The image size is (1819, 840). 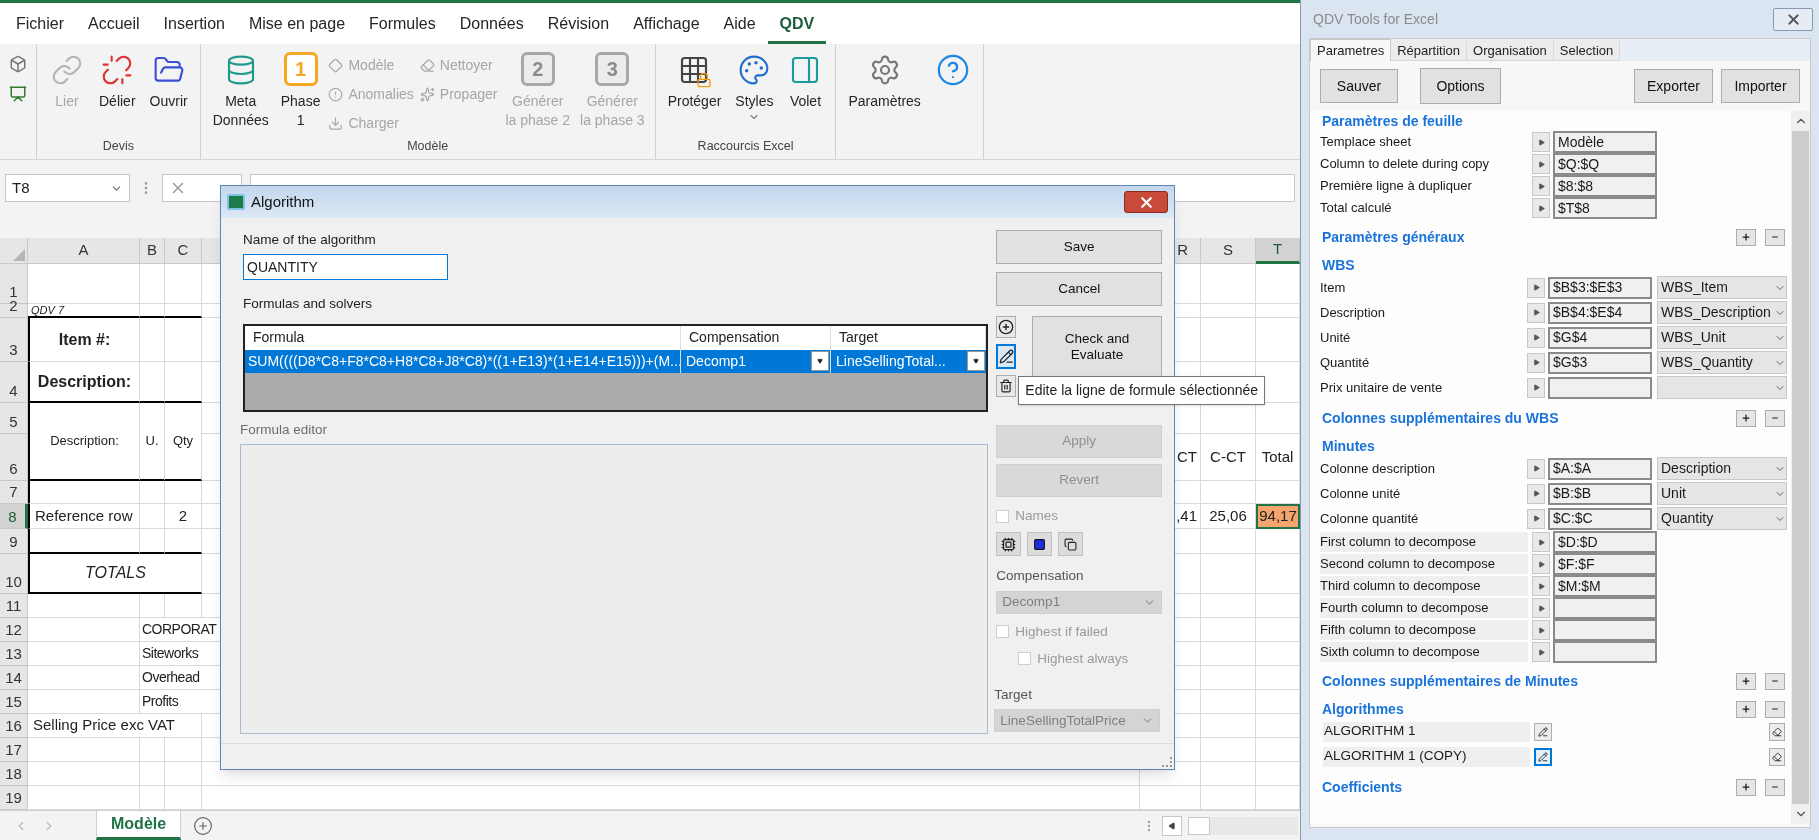 I want to click on cell-text: C-CT, so click(x=1228, y=456).